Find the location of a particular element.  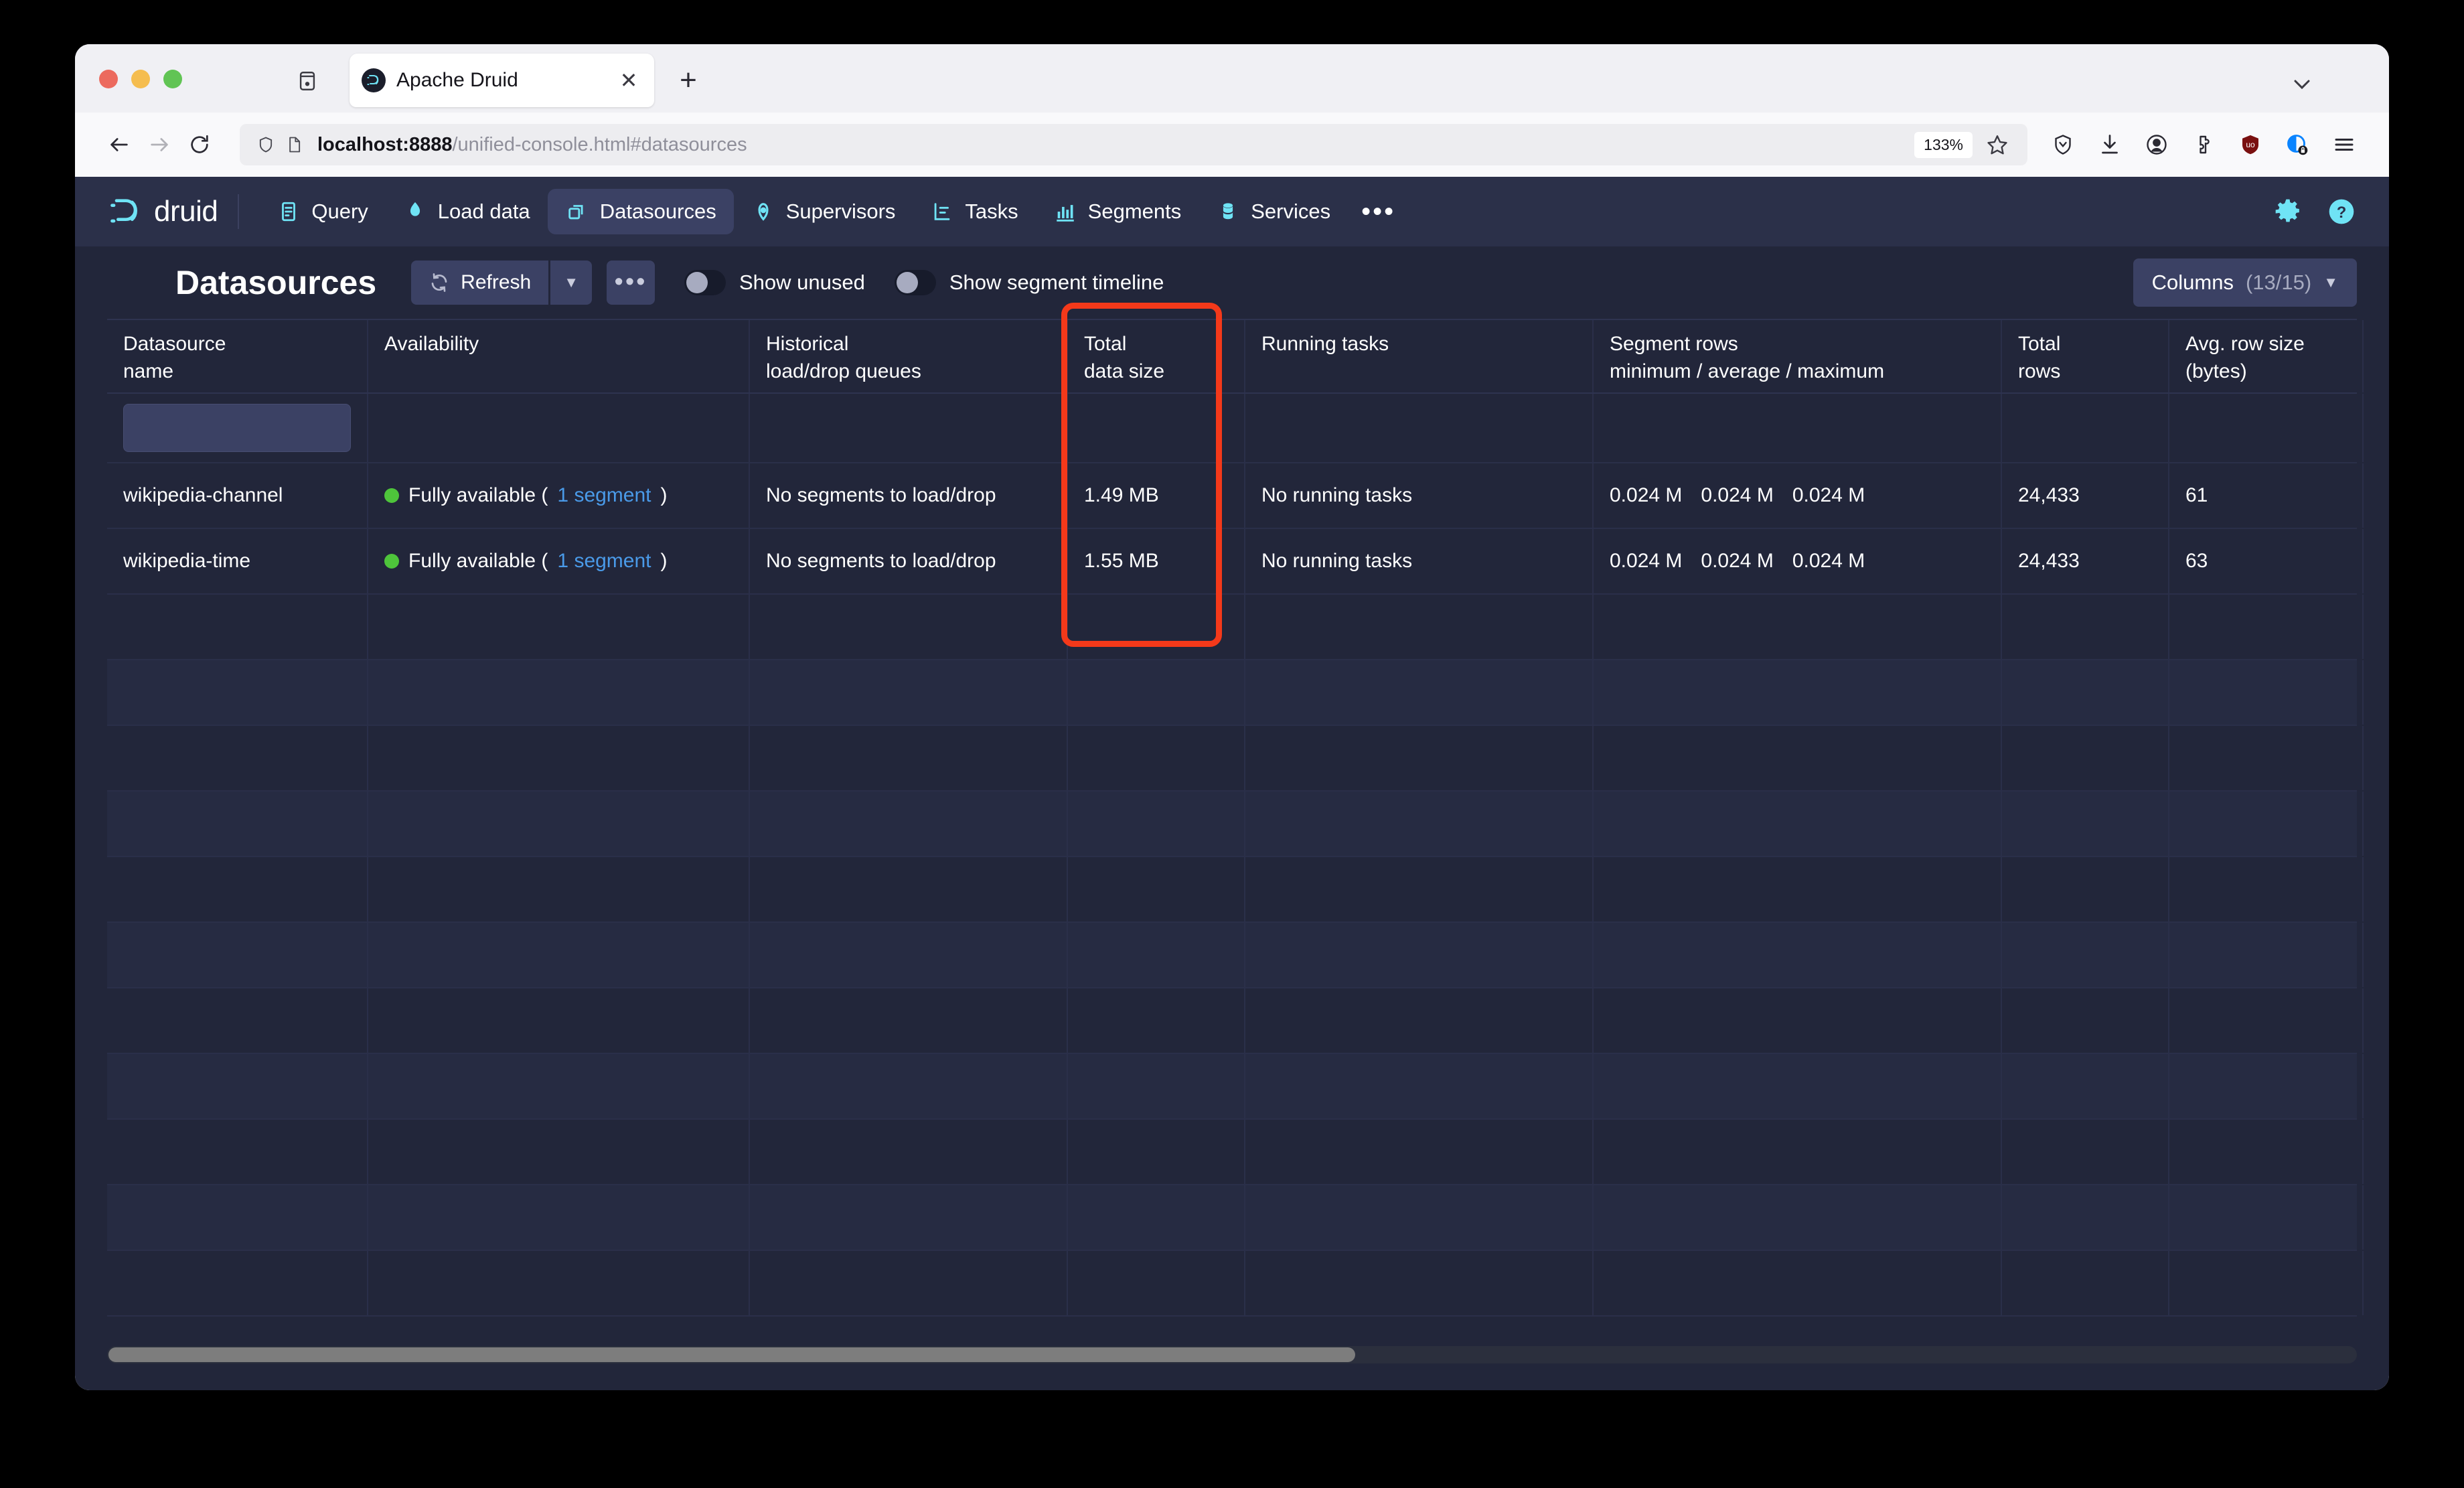

tasks-icon is located at coordinates (942, 212).